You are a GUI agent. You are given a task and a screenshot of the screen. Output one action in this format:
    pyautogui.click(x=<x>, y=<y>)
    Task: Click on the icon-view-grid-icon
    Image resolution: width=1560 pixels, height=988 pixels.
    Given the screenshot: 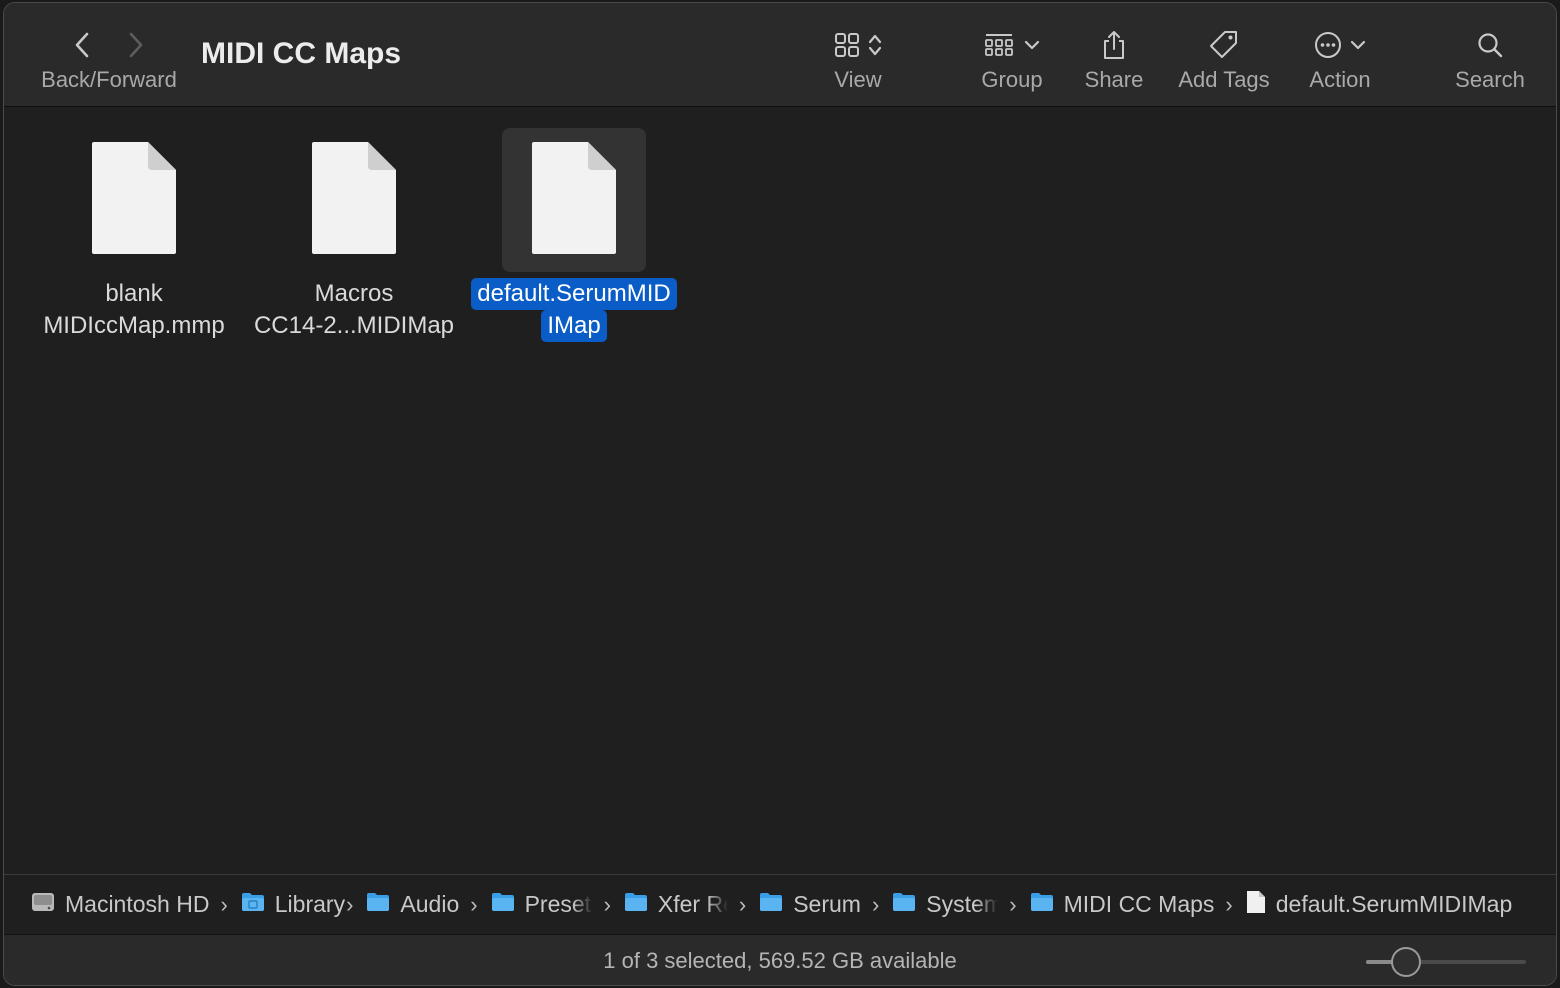 What is the action you would take?
    pyautogui.click(x=847, y=45)
    